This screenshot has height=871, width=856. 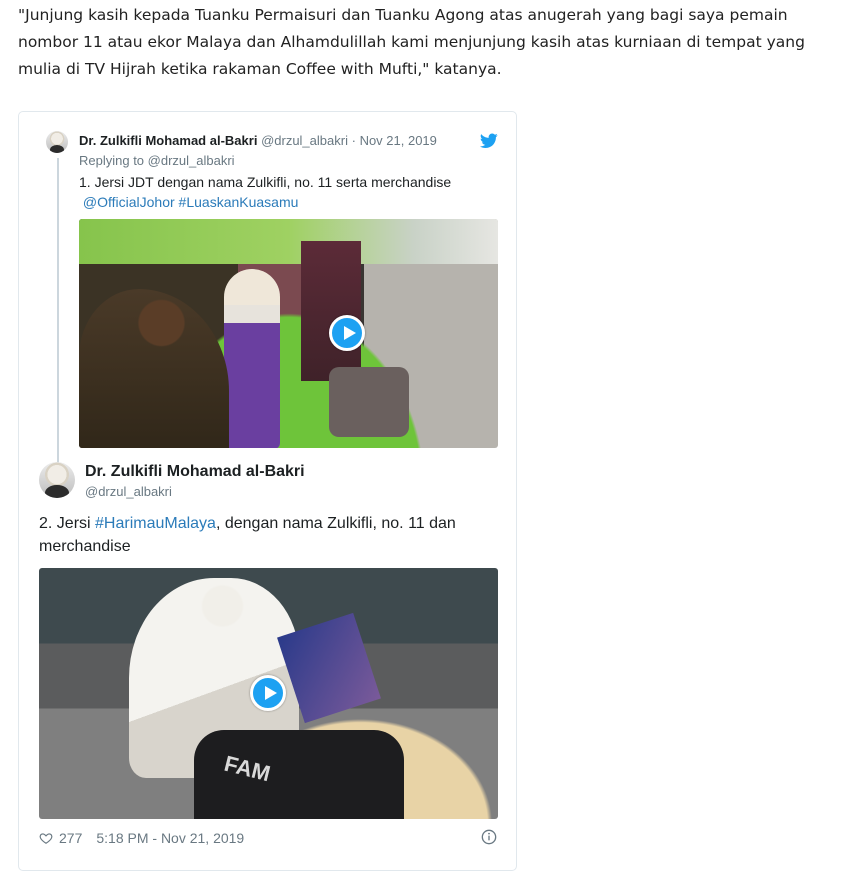 I want to click on info-icon, so click(x=489, y=837).